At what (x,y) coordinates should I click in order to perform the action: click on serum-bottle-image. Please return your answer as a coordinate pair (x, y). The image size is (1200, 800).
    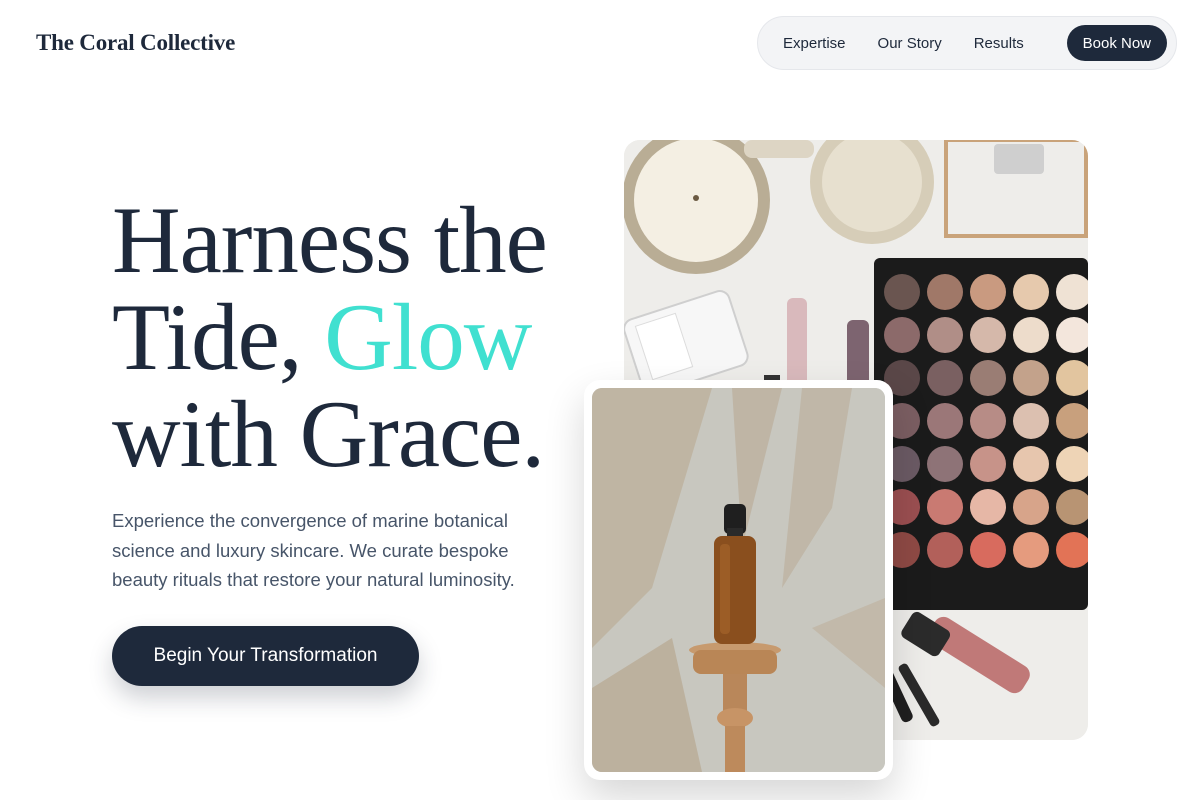
    Looking at the image, I should click on (738, 580).